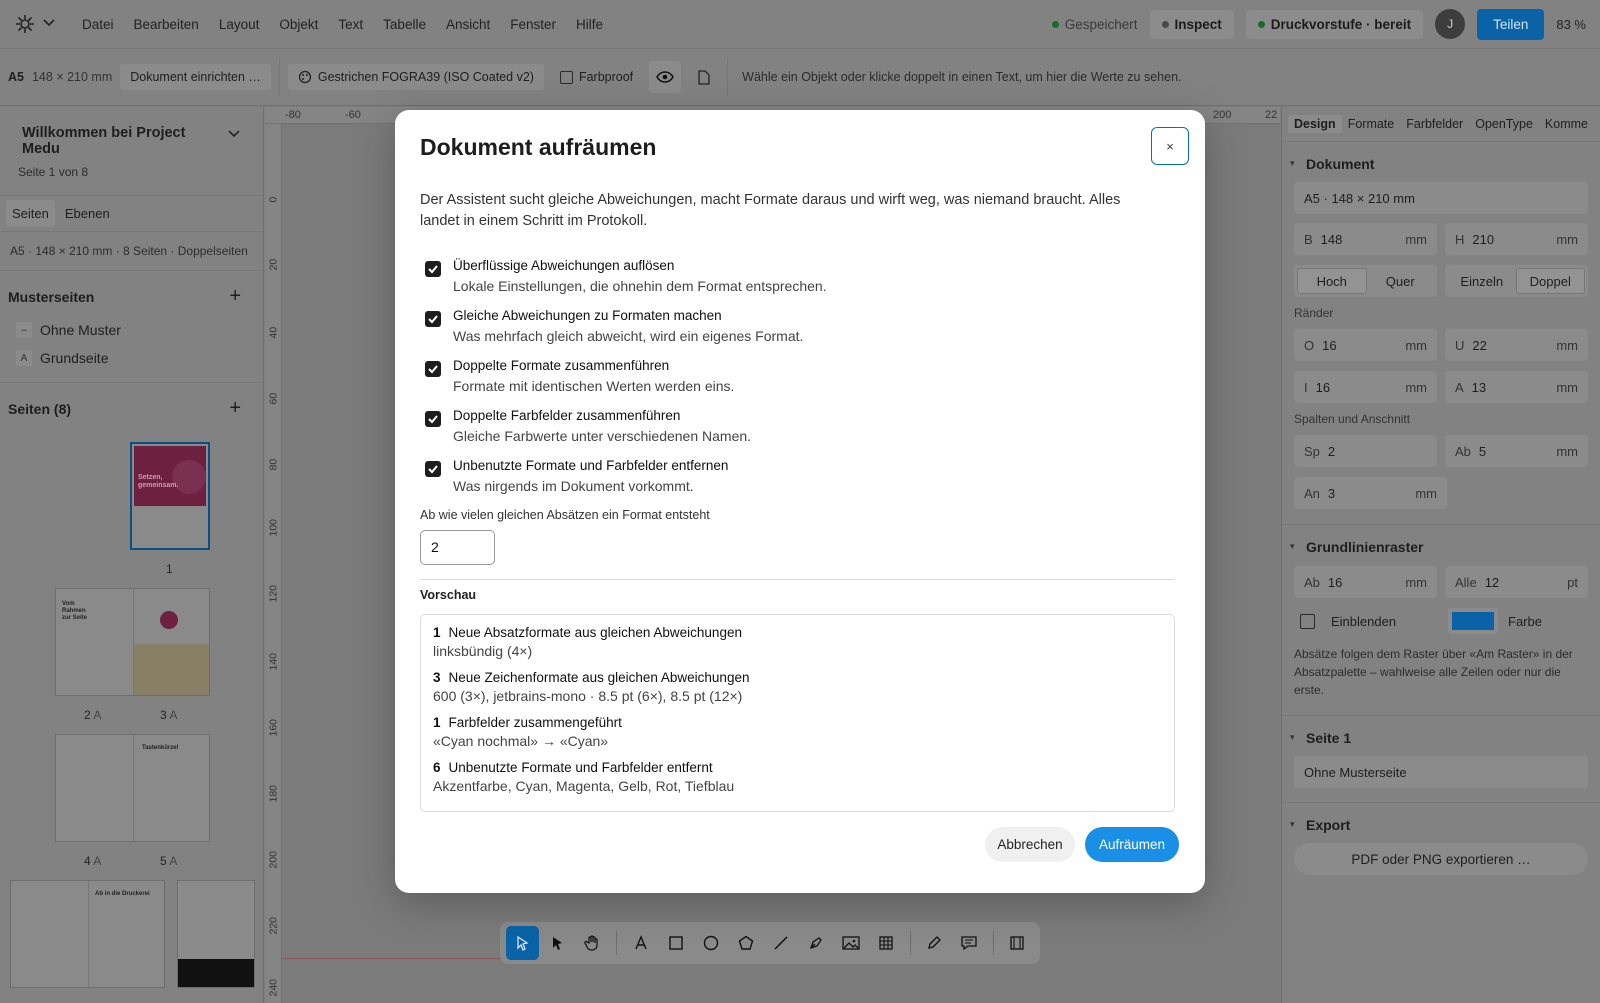  Describe the element at coordinates (1441, 821) in the screenshot. I see `export-section-header: Export` at that location.